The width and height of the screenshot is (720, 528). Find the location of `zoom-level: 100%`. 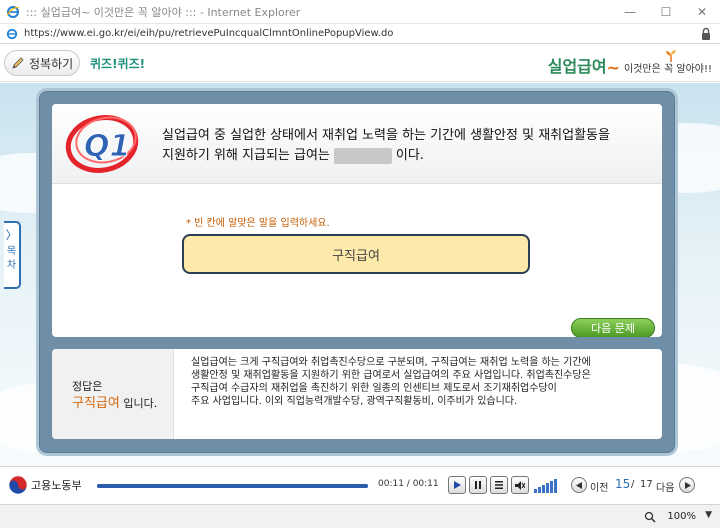

zoom-level: 100% is located at coordinates (681, 516).